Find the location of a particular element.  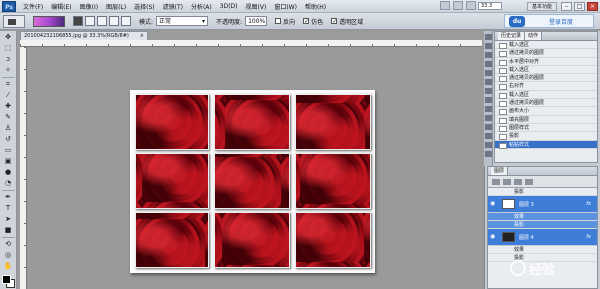

tool-preset-picker is located at coordinates (14, 21).